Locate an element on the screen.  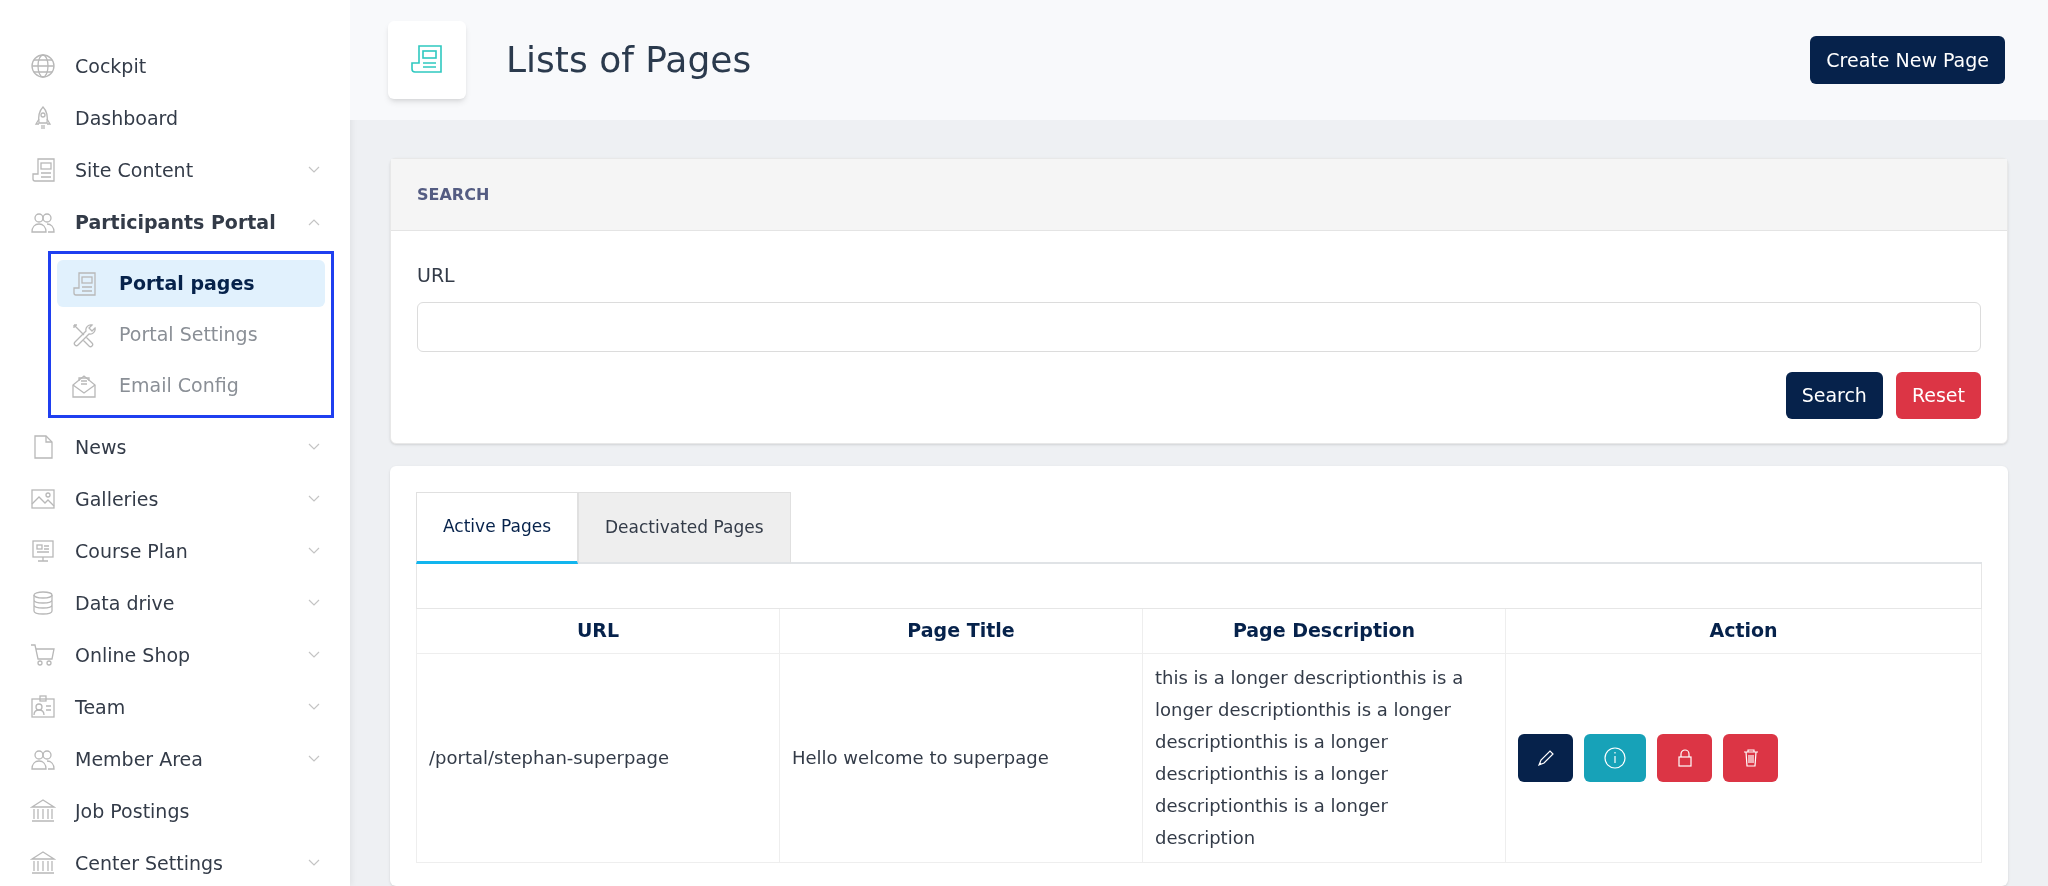
create-page-button: Create New Page is located at coordinates (1907, 60).